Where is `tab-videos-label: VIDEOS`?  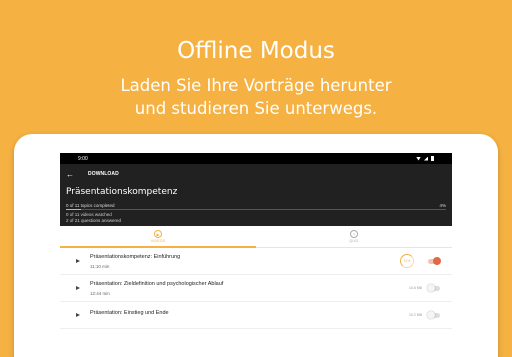
tab-videos-label: VIDEOS is located at coordinates (158, 241).